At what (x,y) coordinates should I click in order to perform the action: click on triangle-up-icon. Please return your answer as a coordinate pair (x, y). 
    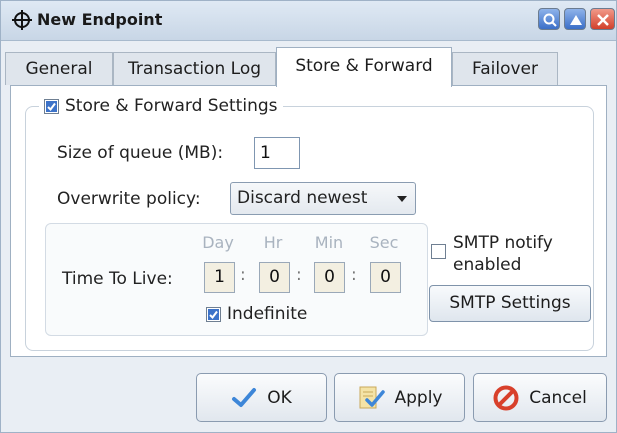
    Looking at the image, I should click on (576, 20).